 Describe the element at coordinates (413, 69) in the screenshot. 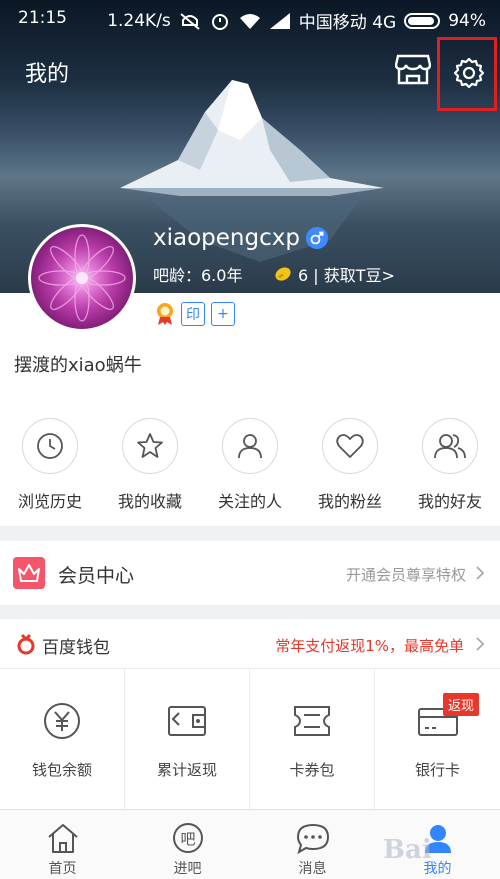

I see `shop-icon` at that location.